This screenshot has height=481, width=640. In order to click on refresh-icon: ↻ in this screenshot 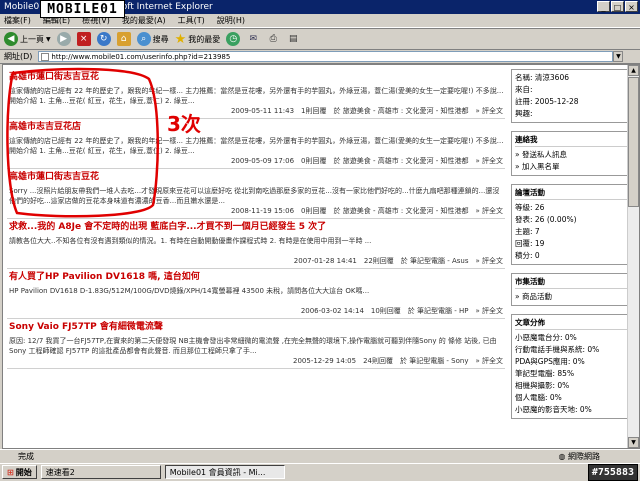, I will do `click(103, 39)`.